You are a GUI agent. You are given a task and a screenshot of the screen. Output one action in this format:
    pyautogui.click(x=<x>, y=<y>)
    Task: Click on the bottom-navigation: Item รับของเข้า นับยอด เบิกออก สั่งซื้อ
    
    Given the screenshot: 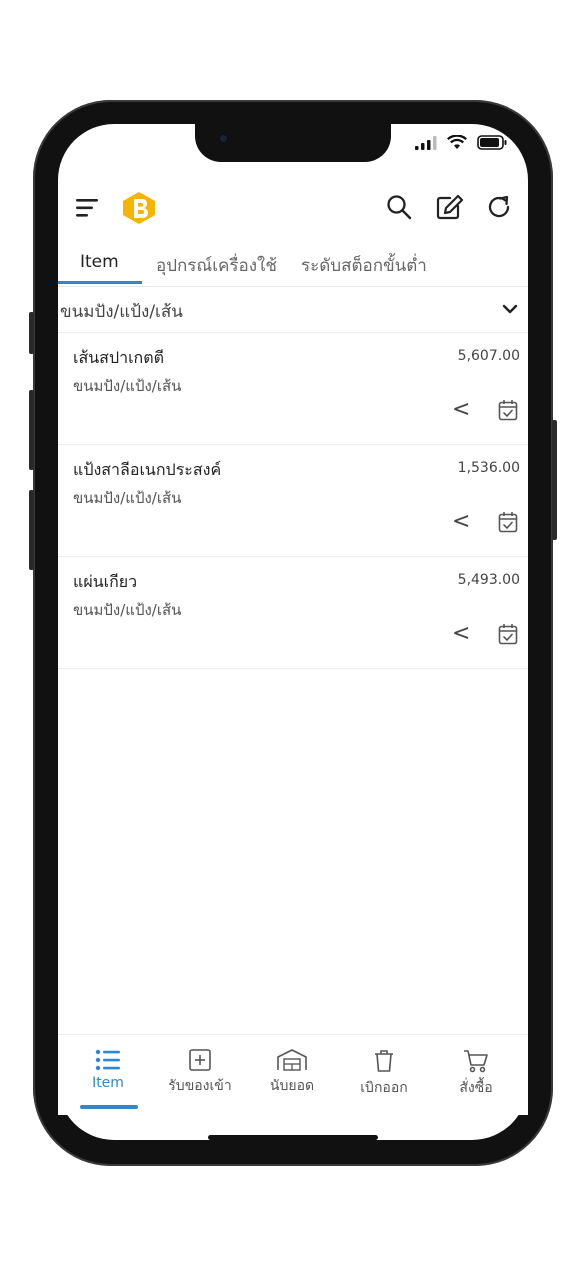 What is the action you would take?
    pyautogui.click(x=293, y=1074)
    